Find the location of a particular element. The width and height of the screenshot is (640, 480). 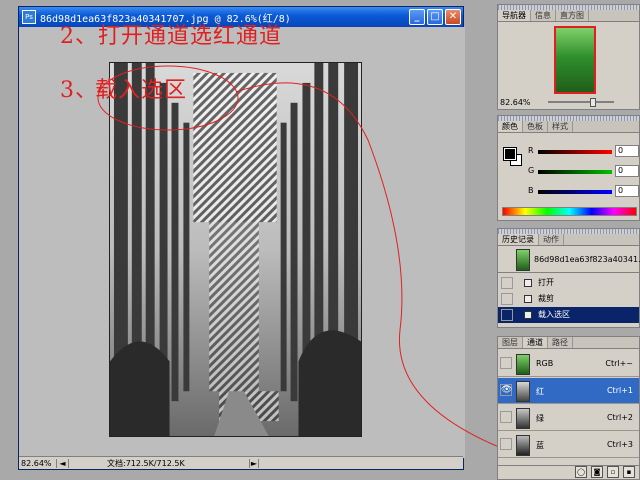

color-tabs: 颜色 色板 样式 is located at coordinates (568, 127).